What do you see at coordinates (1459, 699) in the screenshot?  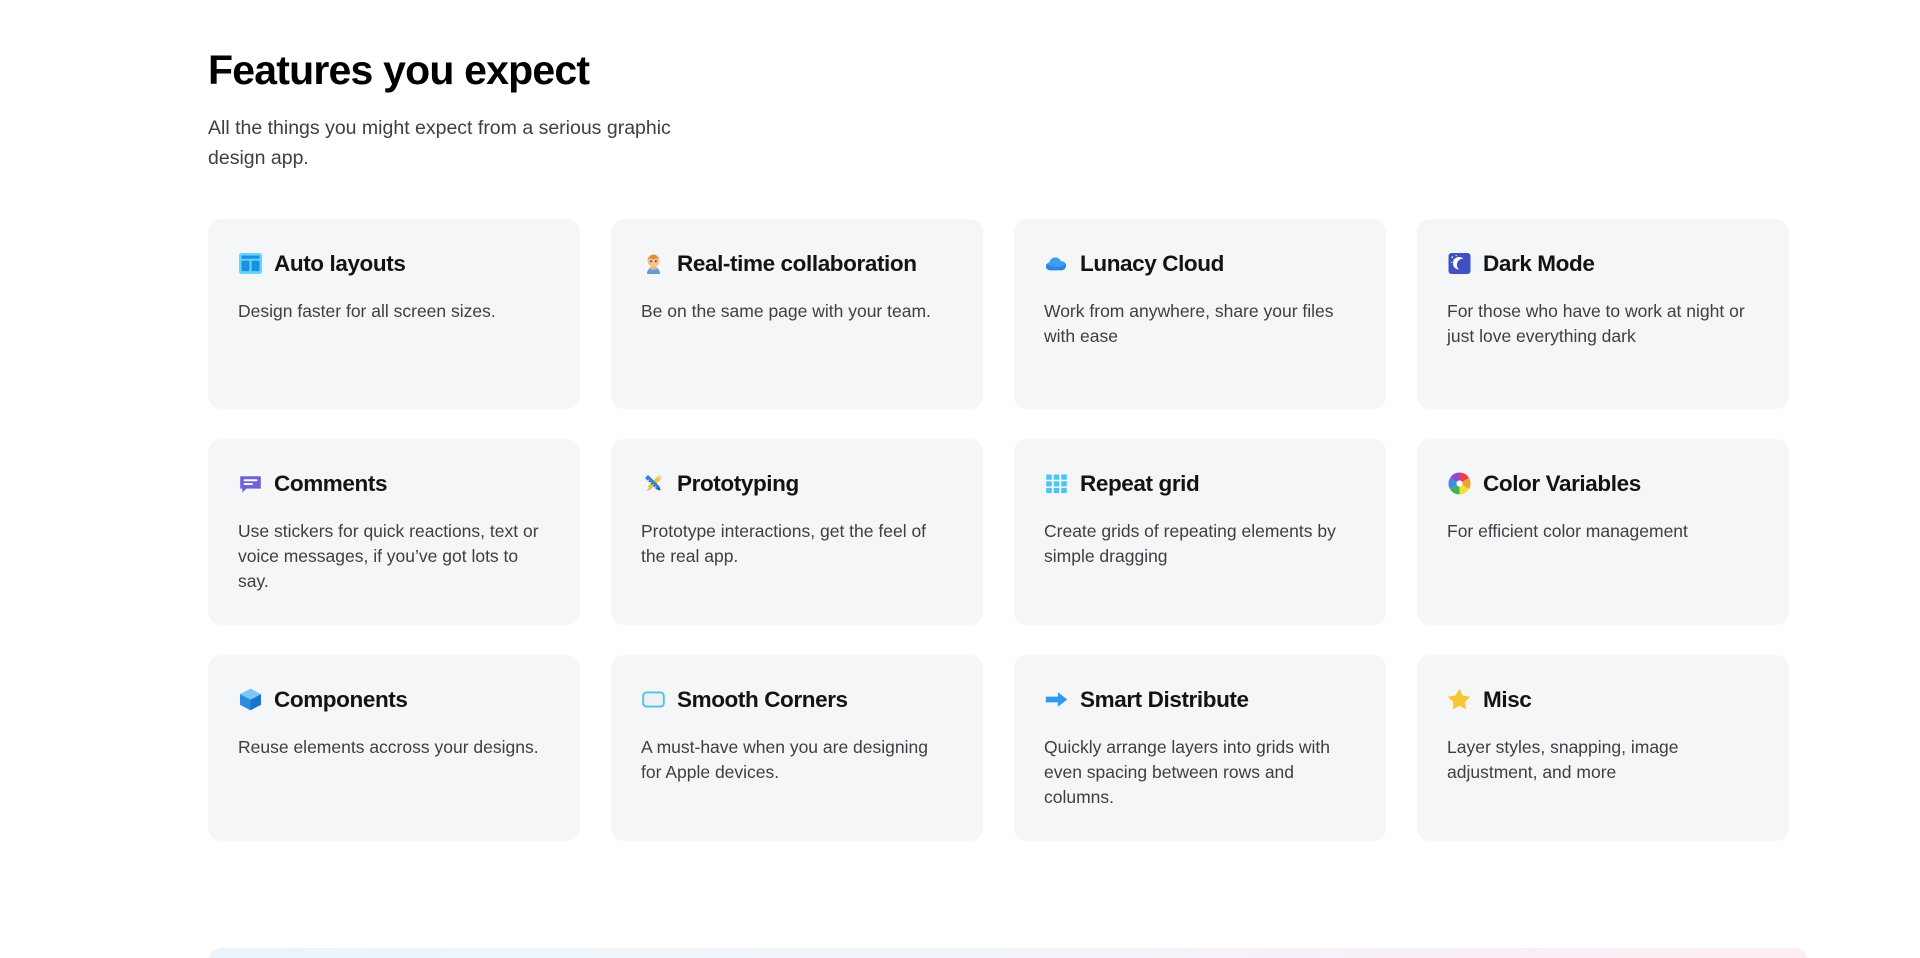 I see `star-icon` at bounding box center [1459, 699].